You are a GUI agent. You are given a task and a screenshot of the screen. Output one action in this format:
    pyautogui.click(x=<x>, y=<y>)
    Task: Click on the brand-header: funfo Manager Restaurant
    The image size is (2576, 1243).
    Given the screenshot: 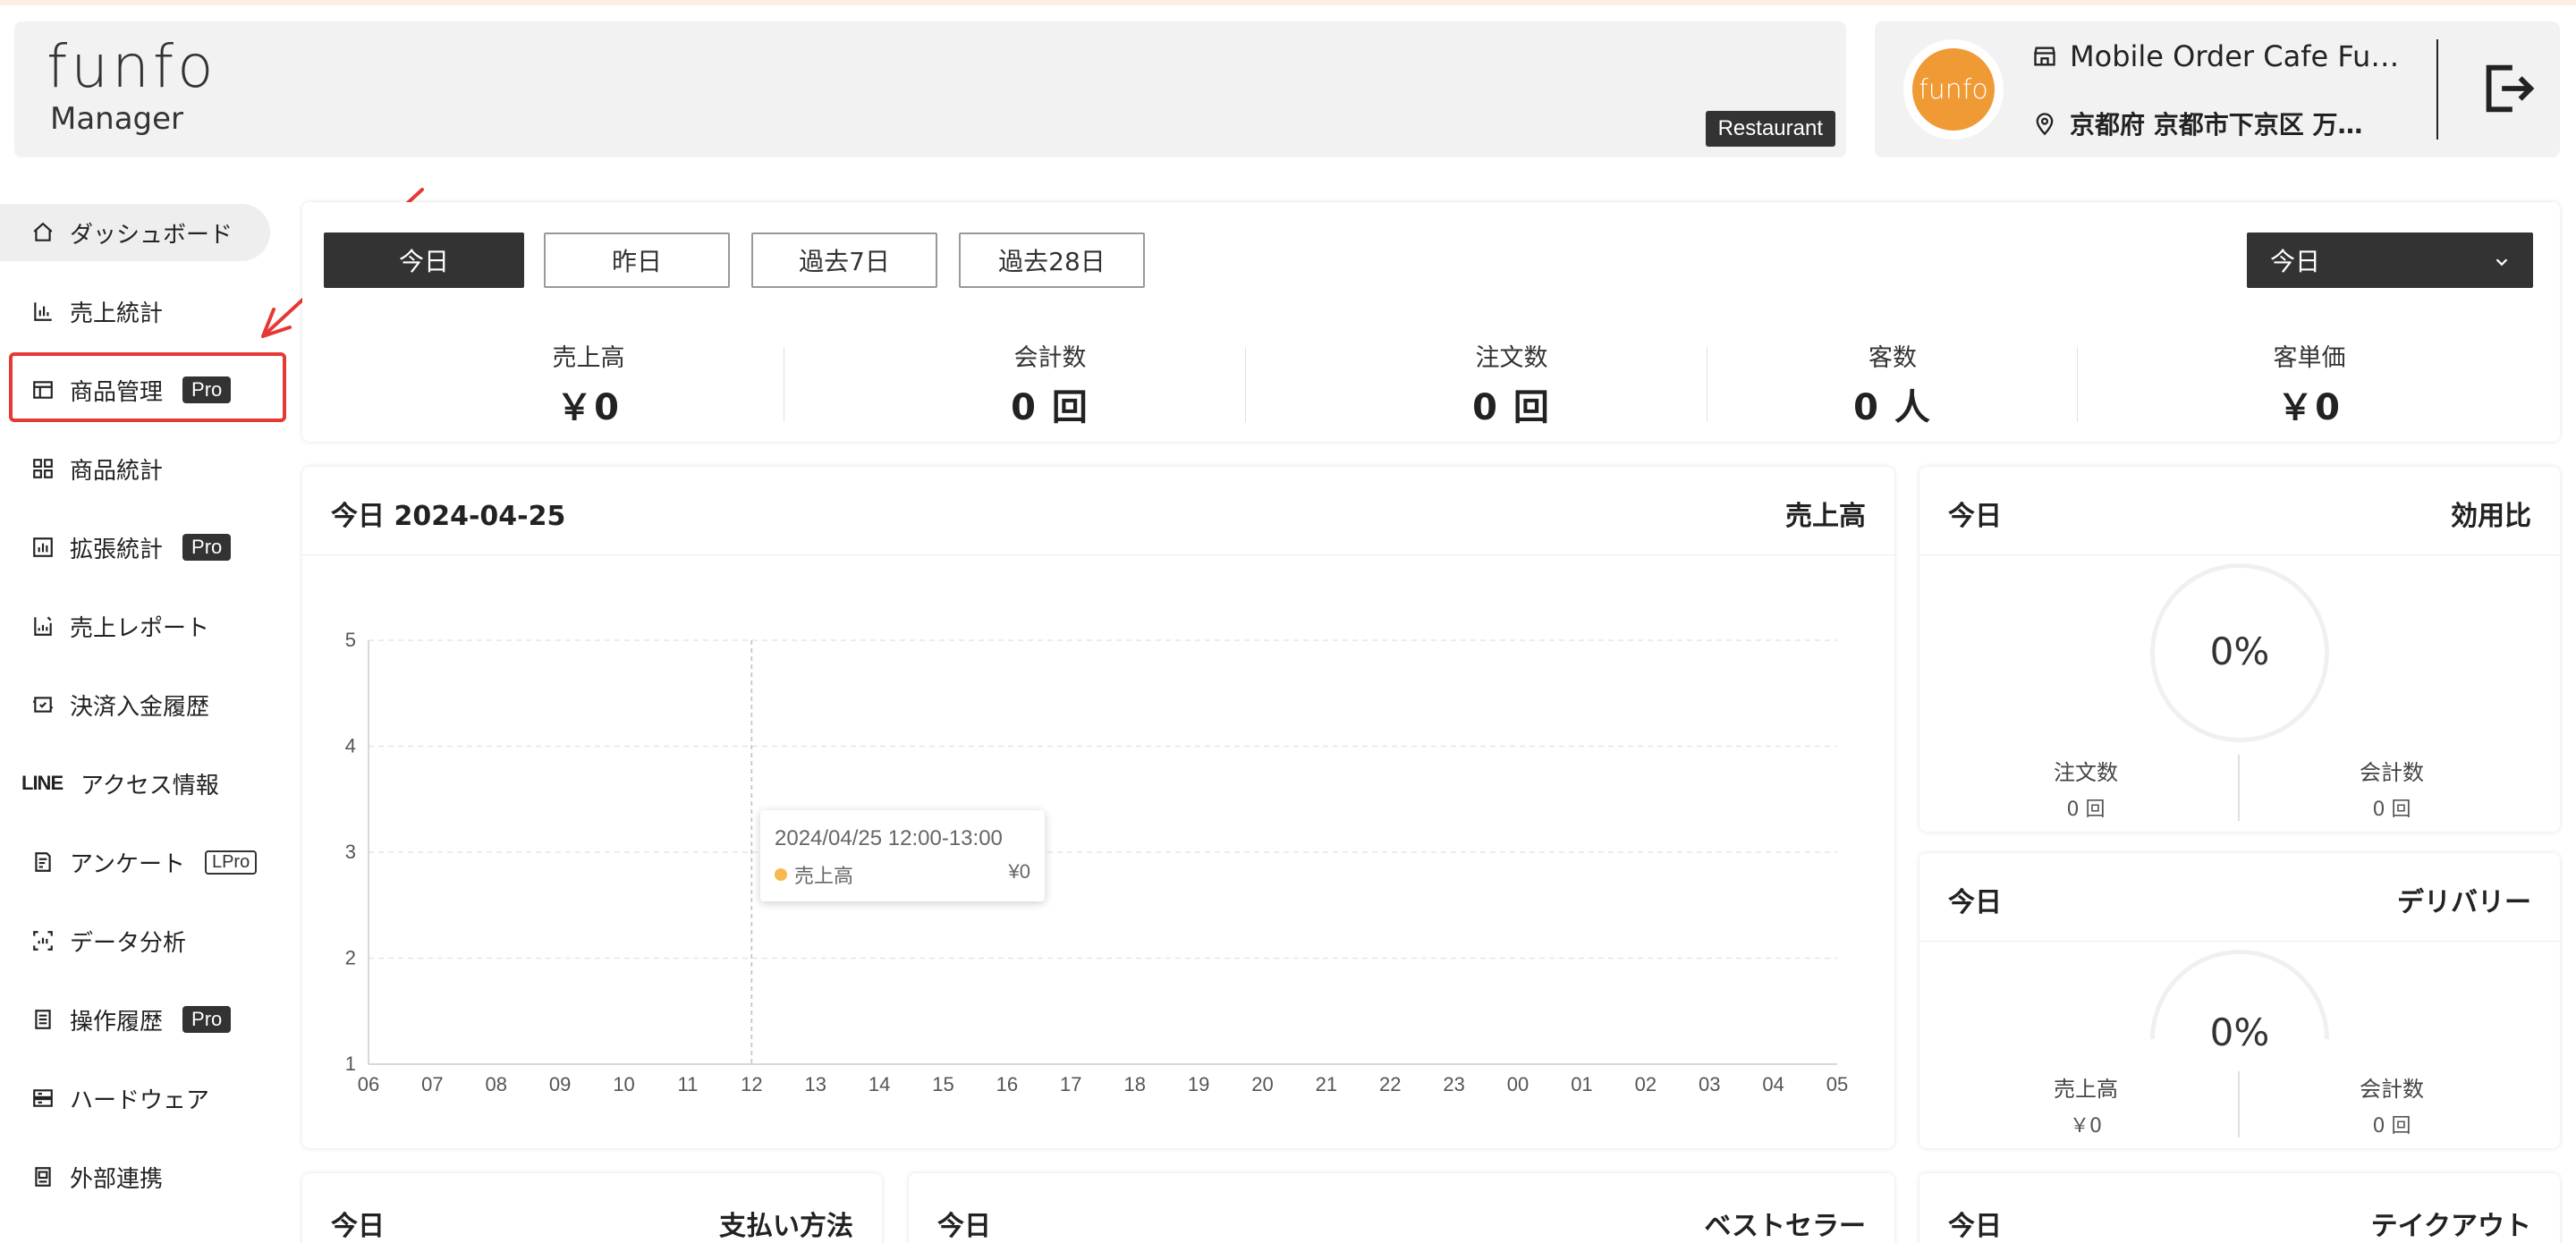 What is the action you would take?
    pyautogui.click(x=930, y=89)
    